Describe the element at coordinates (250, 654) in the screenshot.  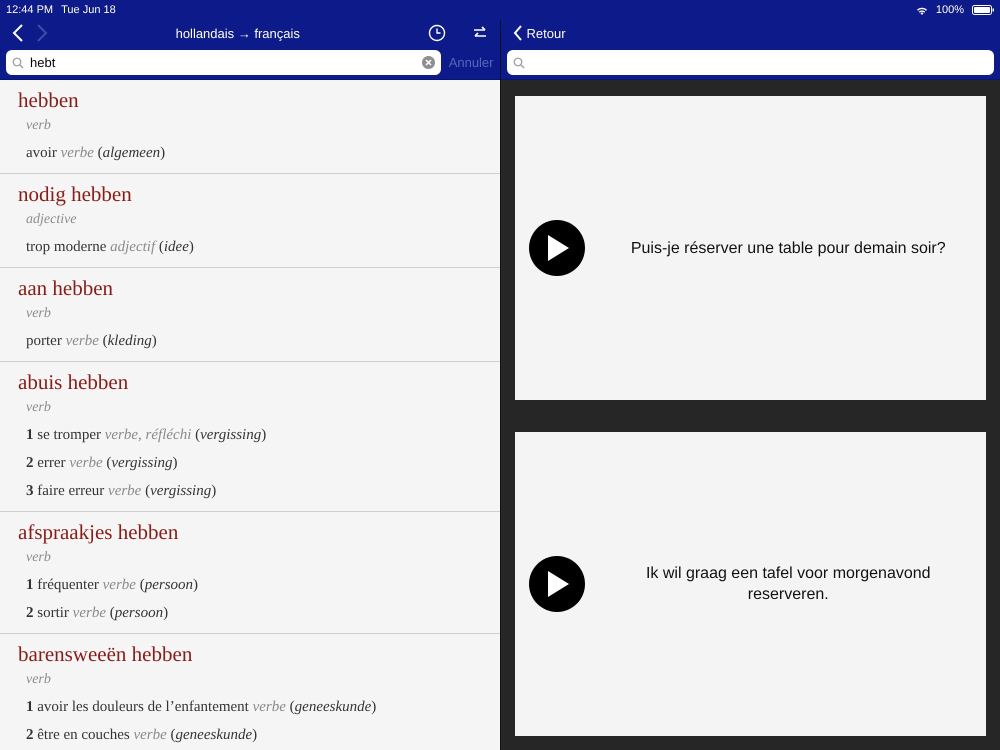
I see `headword: barensweeën hebben` at that location.